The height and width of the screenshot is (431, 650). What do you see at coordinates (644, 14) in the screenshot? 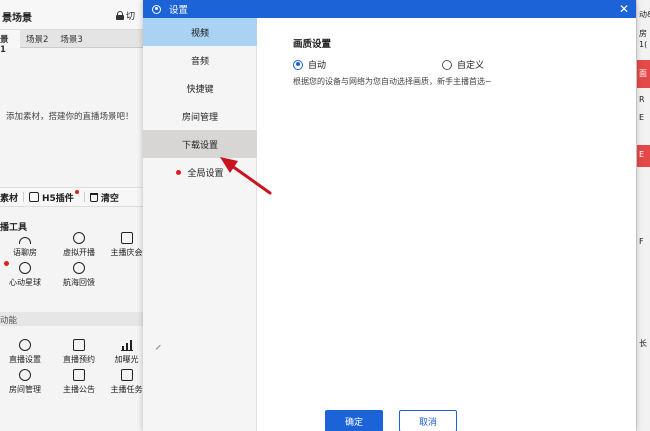
I see `right-text: 动&` at bounding box center [644, 14].